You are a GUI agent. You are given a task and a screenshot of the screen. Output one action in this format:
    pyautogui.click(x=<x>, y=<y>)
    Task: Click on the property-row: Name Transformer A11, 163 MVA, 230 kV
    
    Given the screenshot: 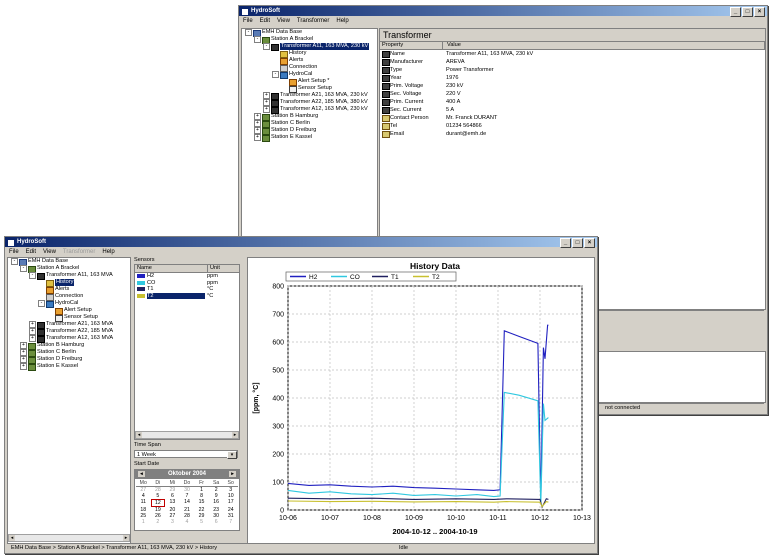 What is the action you would take?
    pyautogui.click(x=572, y=54)
    